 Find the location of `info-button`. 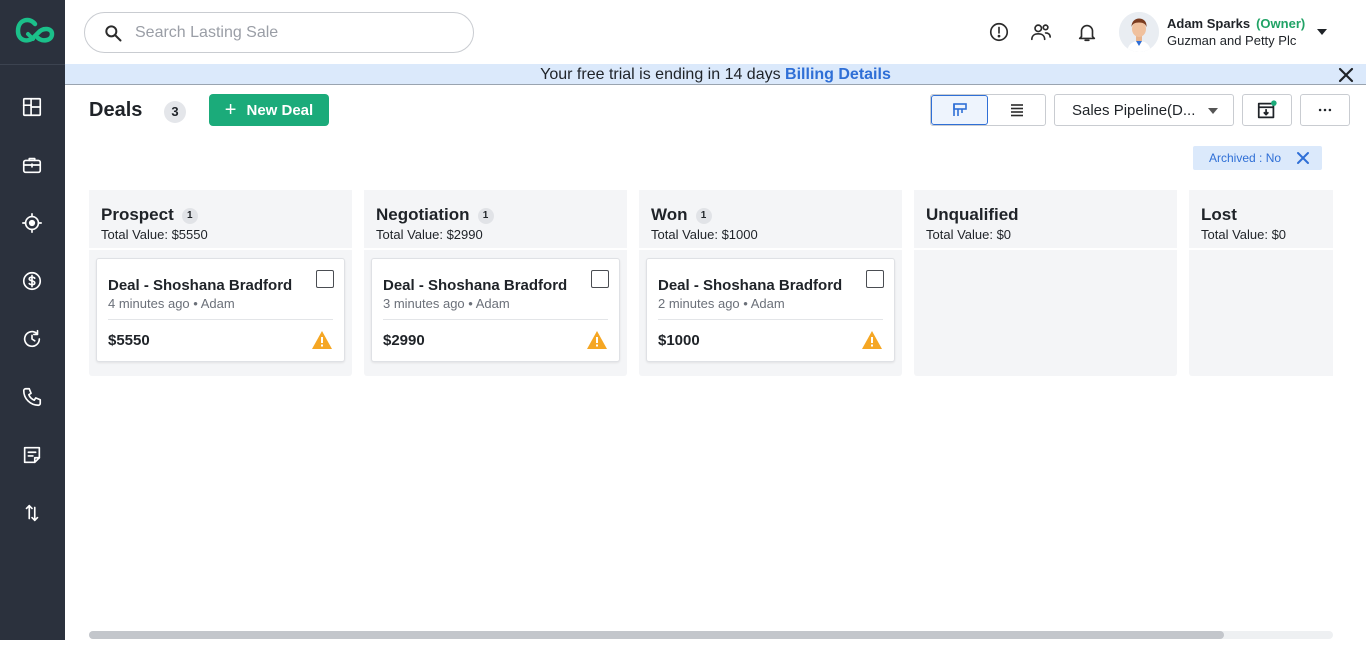

info-button is located at coordinates (999, 32).